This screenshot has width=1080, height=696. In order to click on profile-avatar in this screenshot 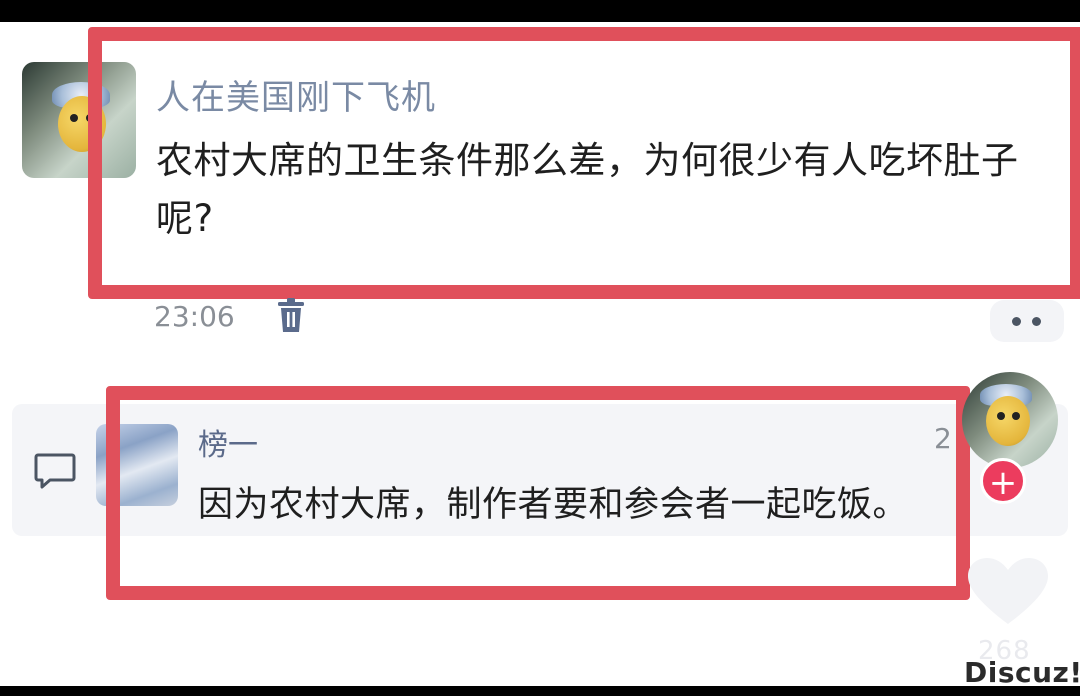, I will do `click(1010, 420)`.